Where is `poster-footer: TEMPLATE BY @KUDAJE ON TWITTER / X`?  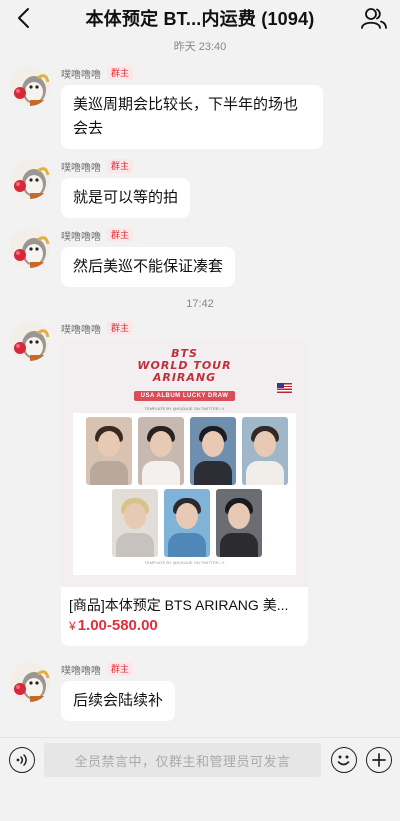
poster-footer: TEMPLATE BY @KUDAJE ON TWITTER / X is located at coordinates (184, 562).